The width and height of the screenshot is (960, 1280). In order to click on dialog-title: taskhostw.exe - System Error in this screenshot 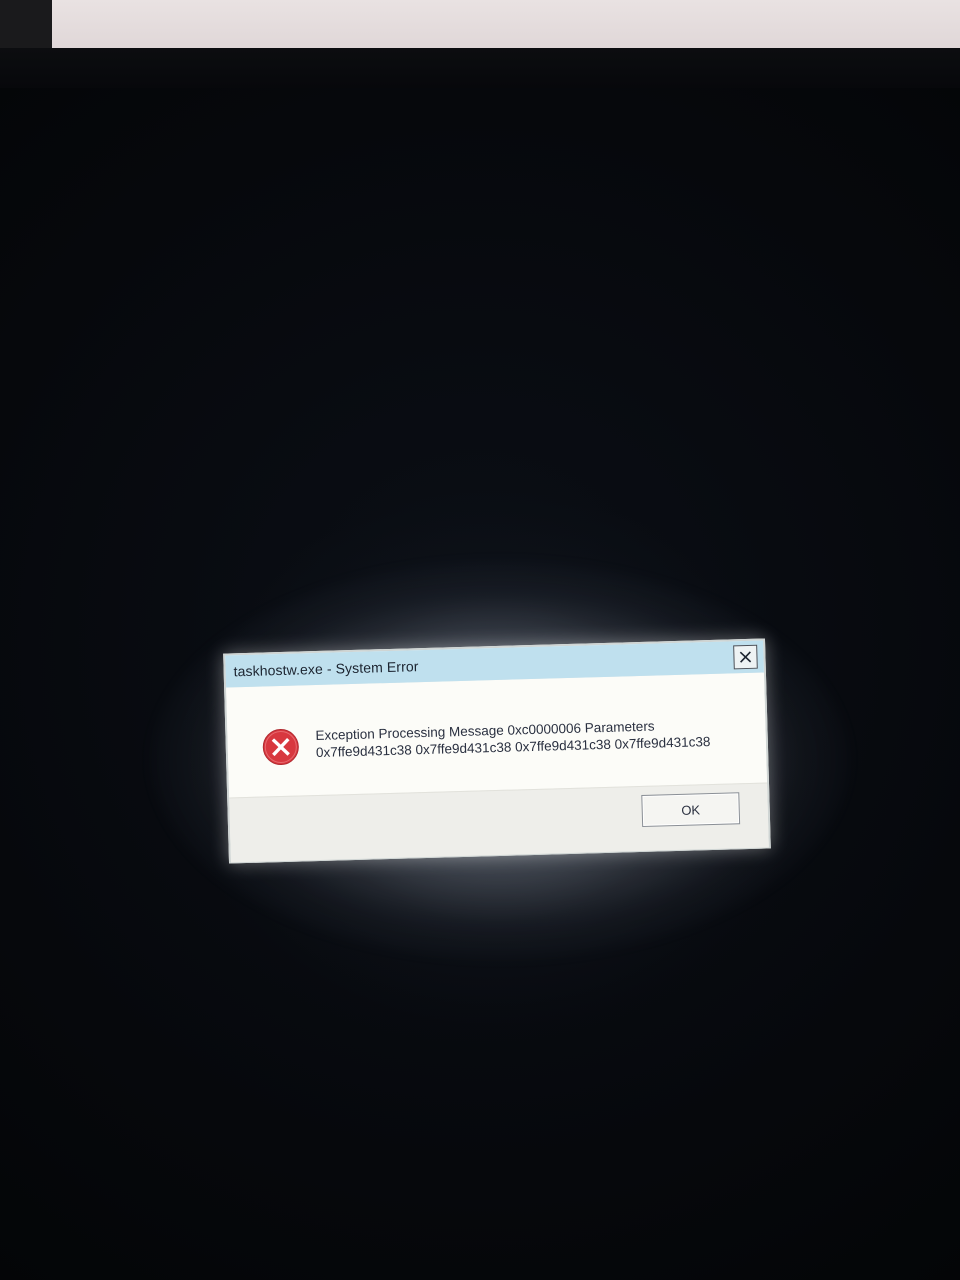, I will do `click(326, 669)`.